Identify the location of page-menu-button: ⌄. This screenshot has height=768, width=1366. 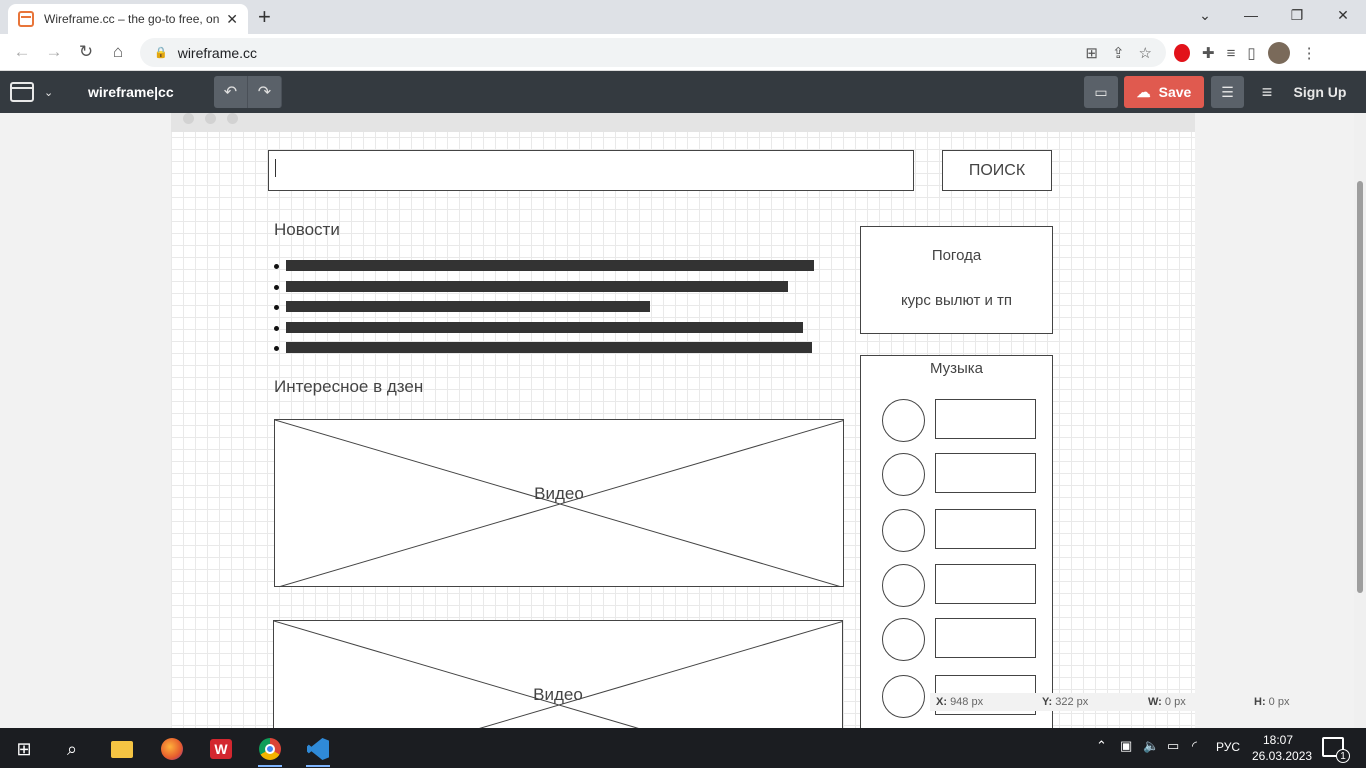
(31, 92).